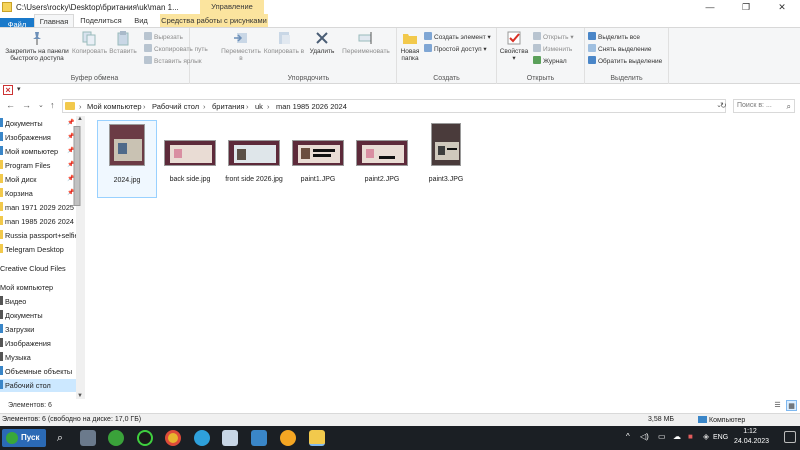 The image size is (800, 450). Describe the element at coordinates (79, 257) in the screenshot. I see `sidebar-scrollbar: ▲ ▼` at that location.